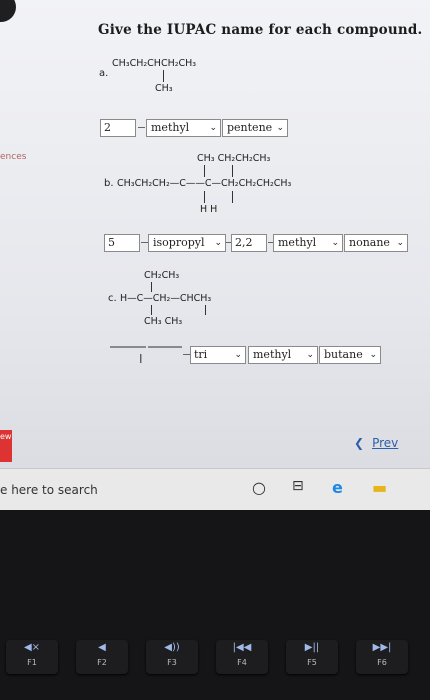  Describe the element at coordinates (128, 347) in the screenshot. I see `part-c-locant1-input` at that location.